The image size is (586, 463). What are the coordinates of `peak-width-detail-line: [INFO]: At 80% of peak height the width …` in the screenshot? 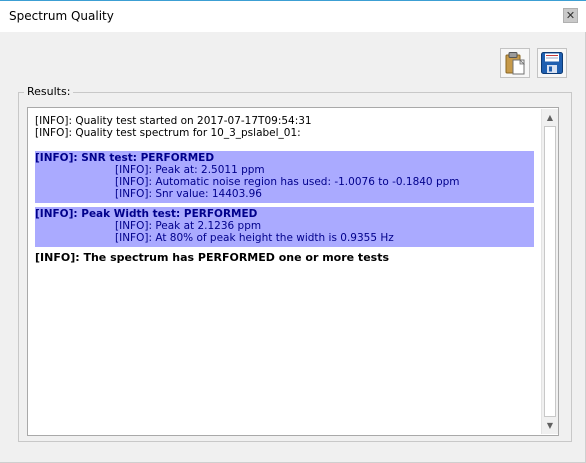 It's located at (254, 238).